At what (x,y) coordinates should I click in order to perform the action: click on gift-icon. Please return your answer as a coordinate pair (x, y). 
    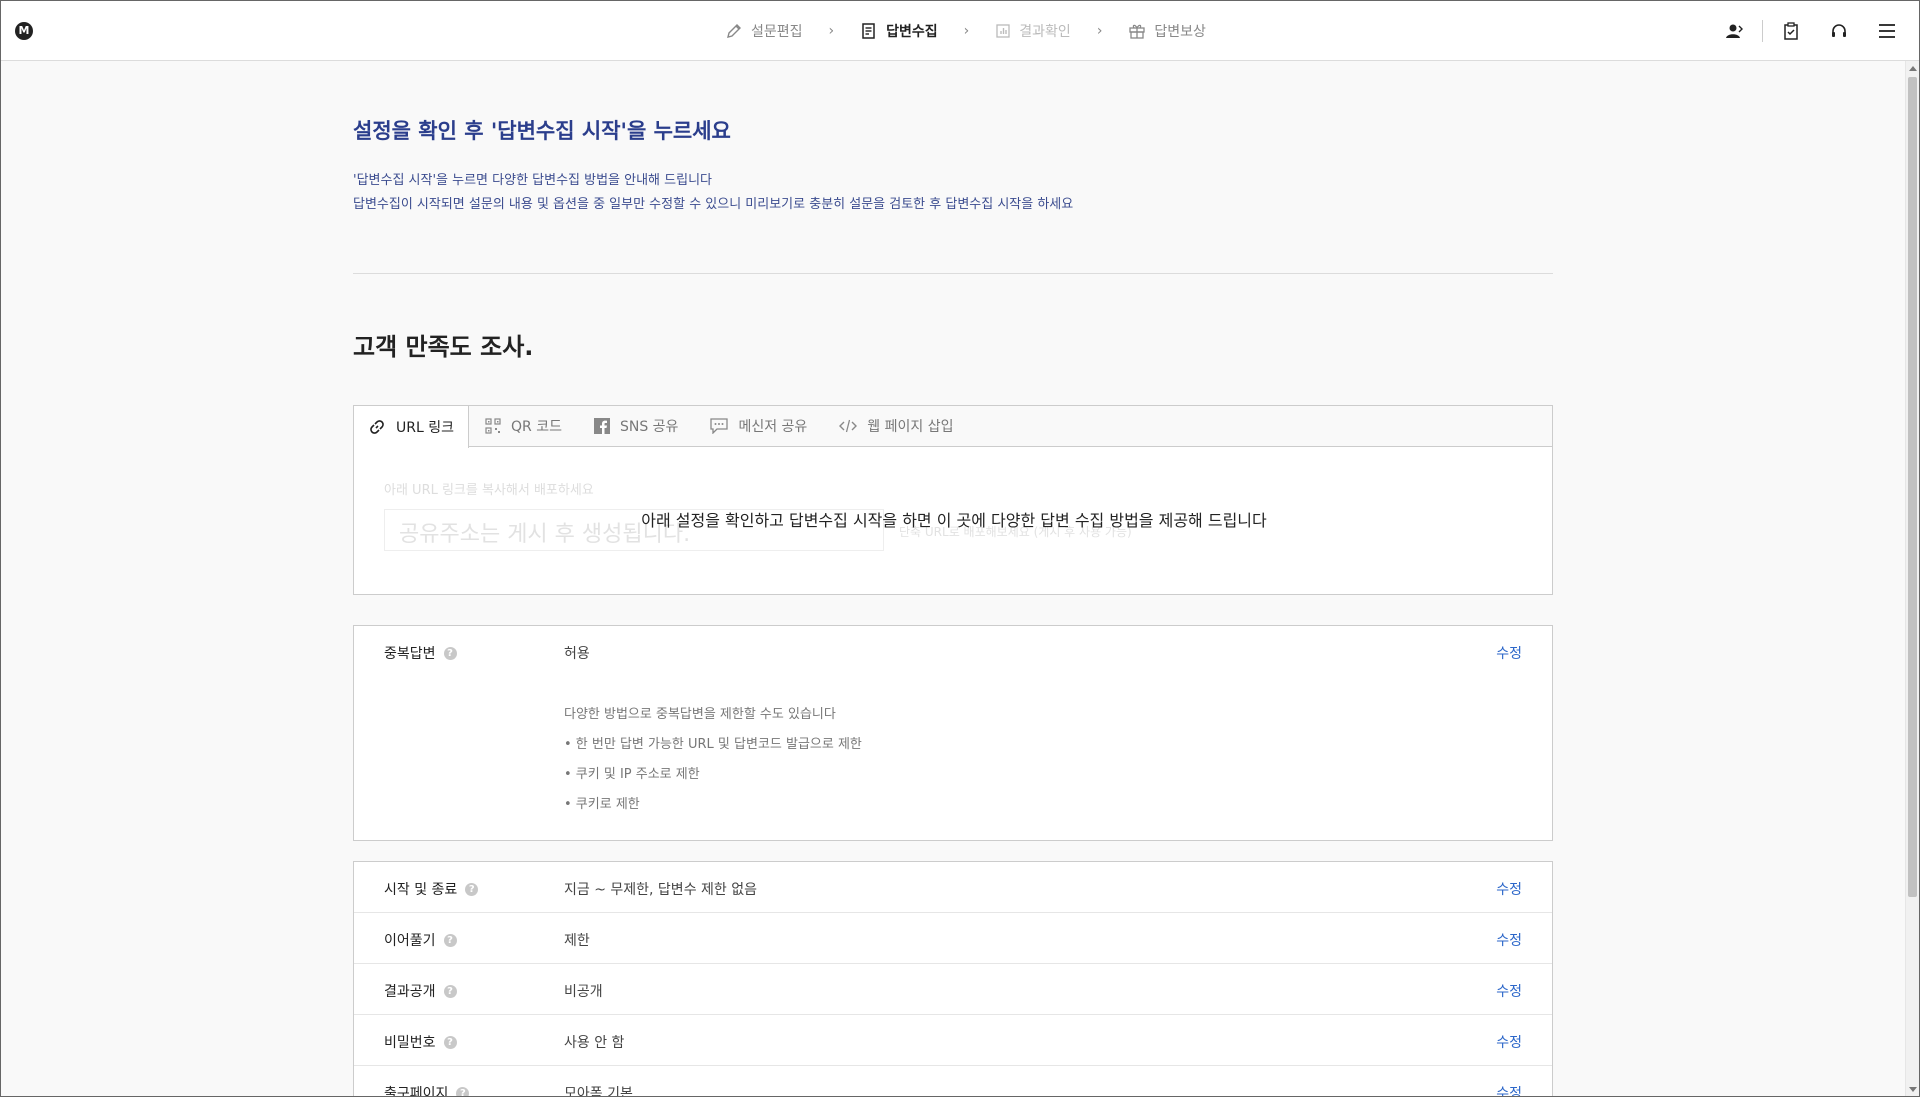
    Looking at the image, I should click on (1137, 31).